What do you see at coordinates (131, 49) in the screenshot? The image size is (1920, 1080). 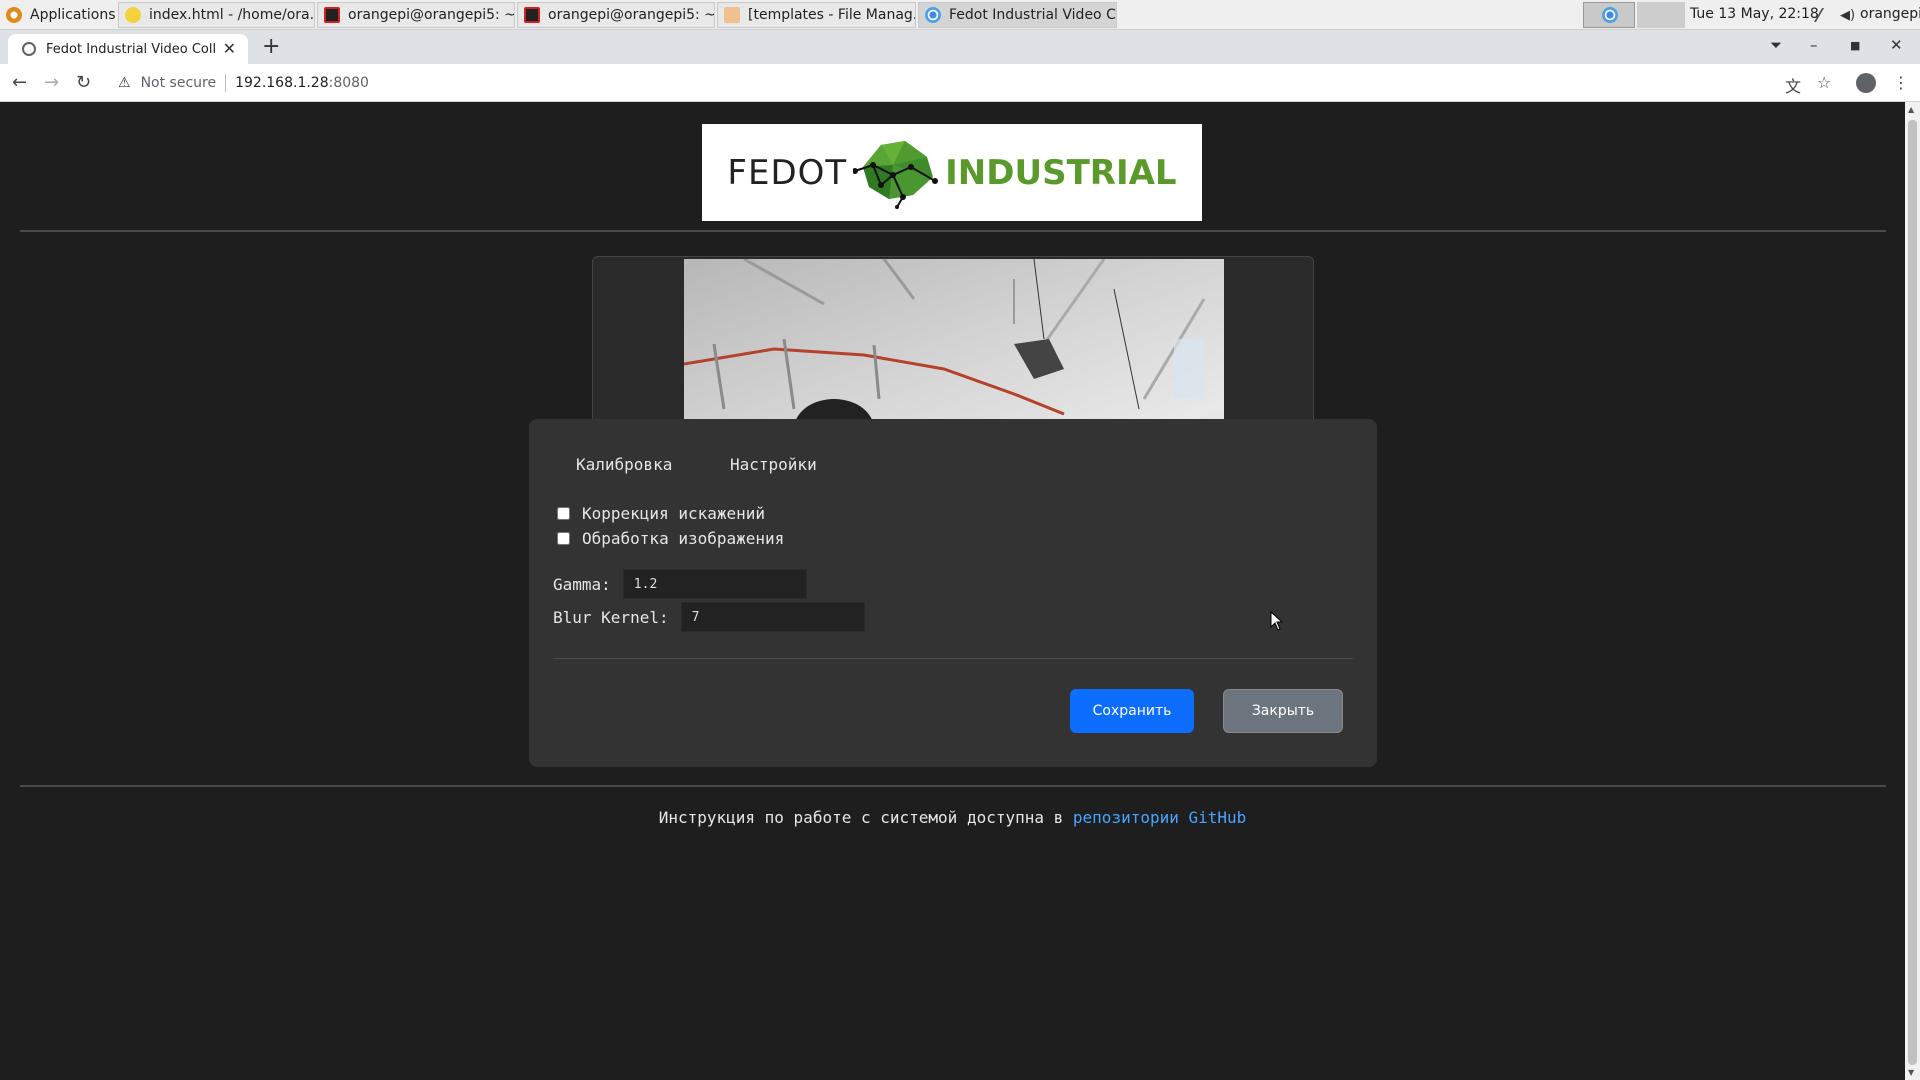 I see `tab-title: Fedot Industrial Video Coll` at bounding box center [131, 49].